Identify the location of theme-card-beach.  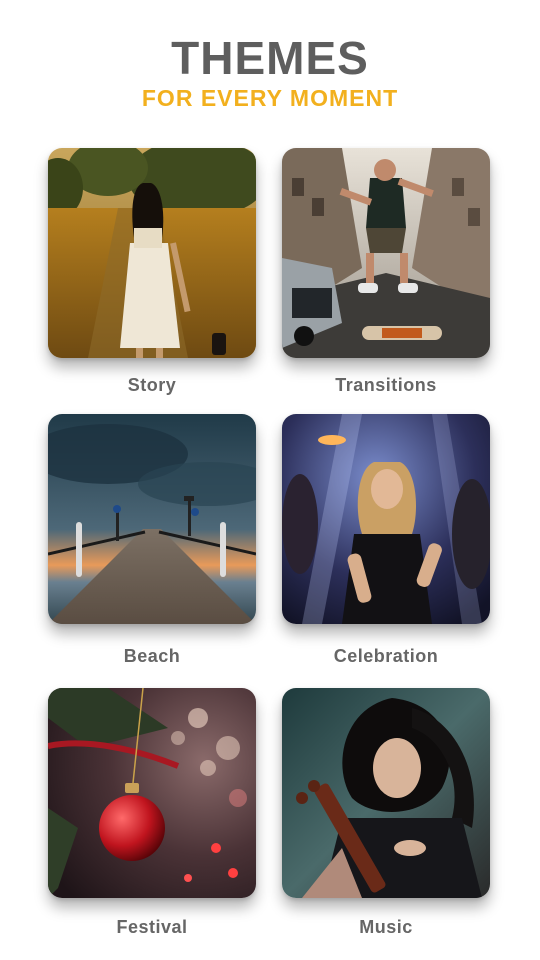
(152, 519).